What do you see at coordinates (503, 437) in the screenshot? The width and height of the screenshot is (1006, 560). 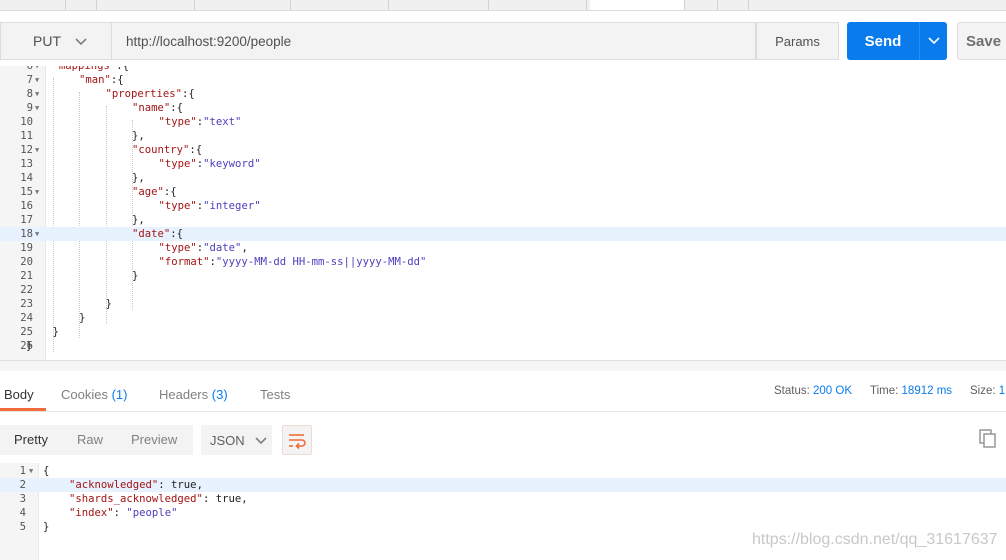 I see `response-format-bar: Pretty Raw Preview JSON` at bounding box center [503, 437].